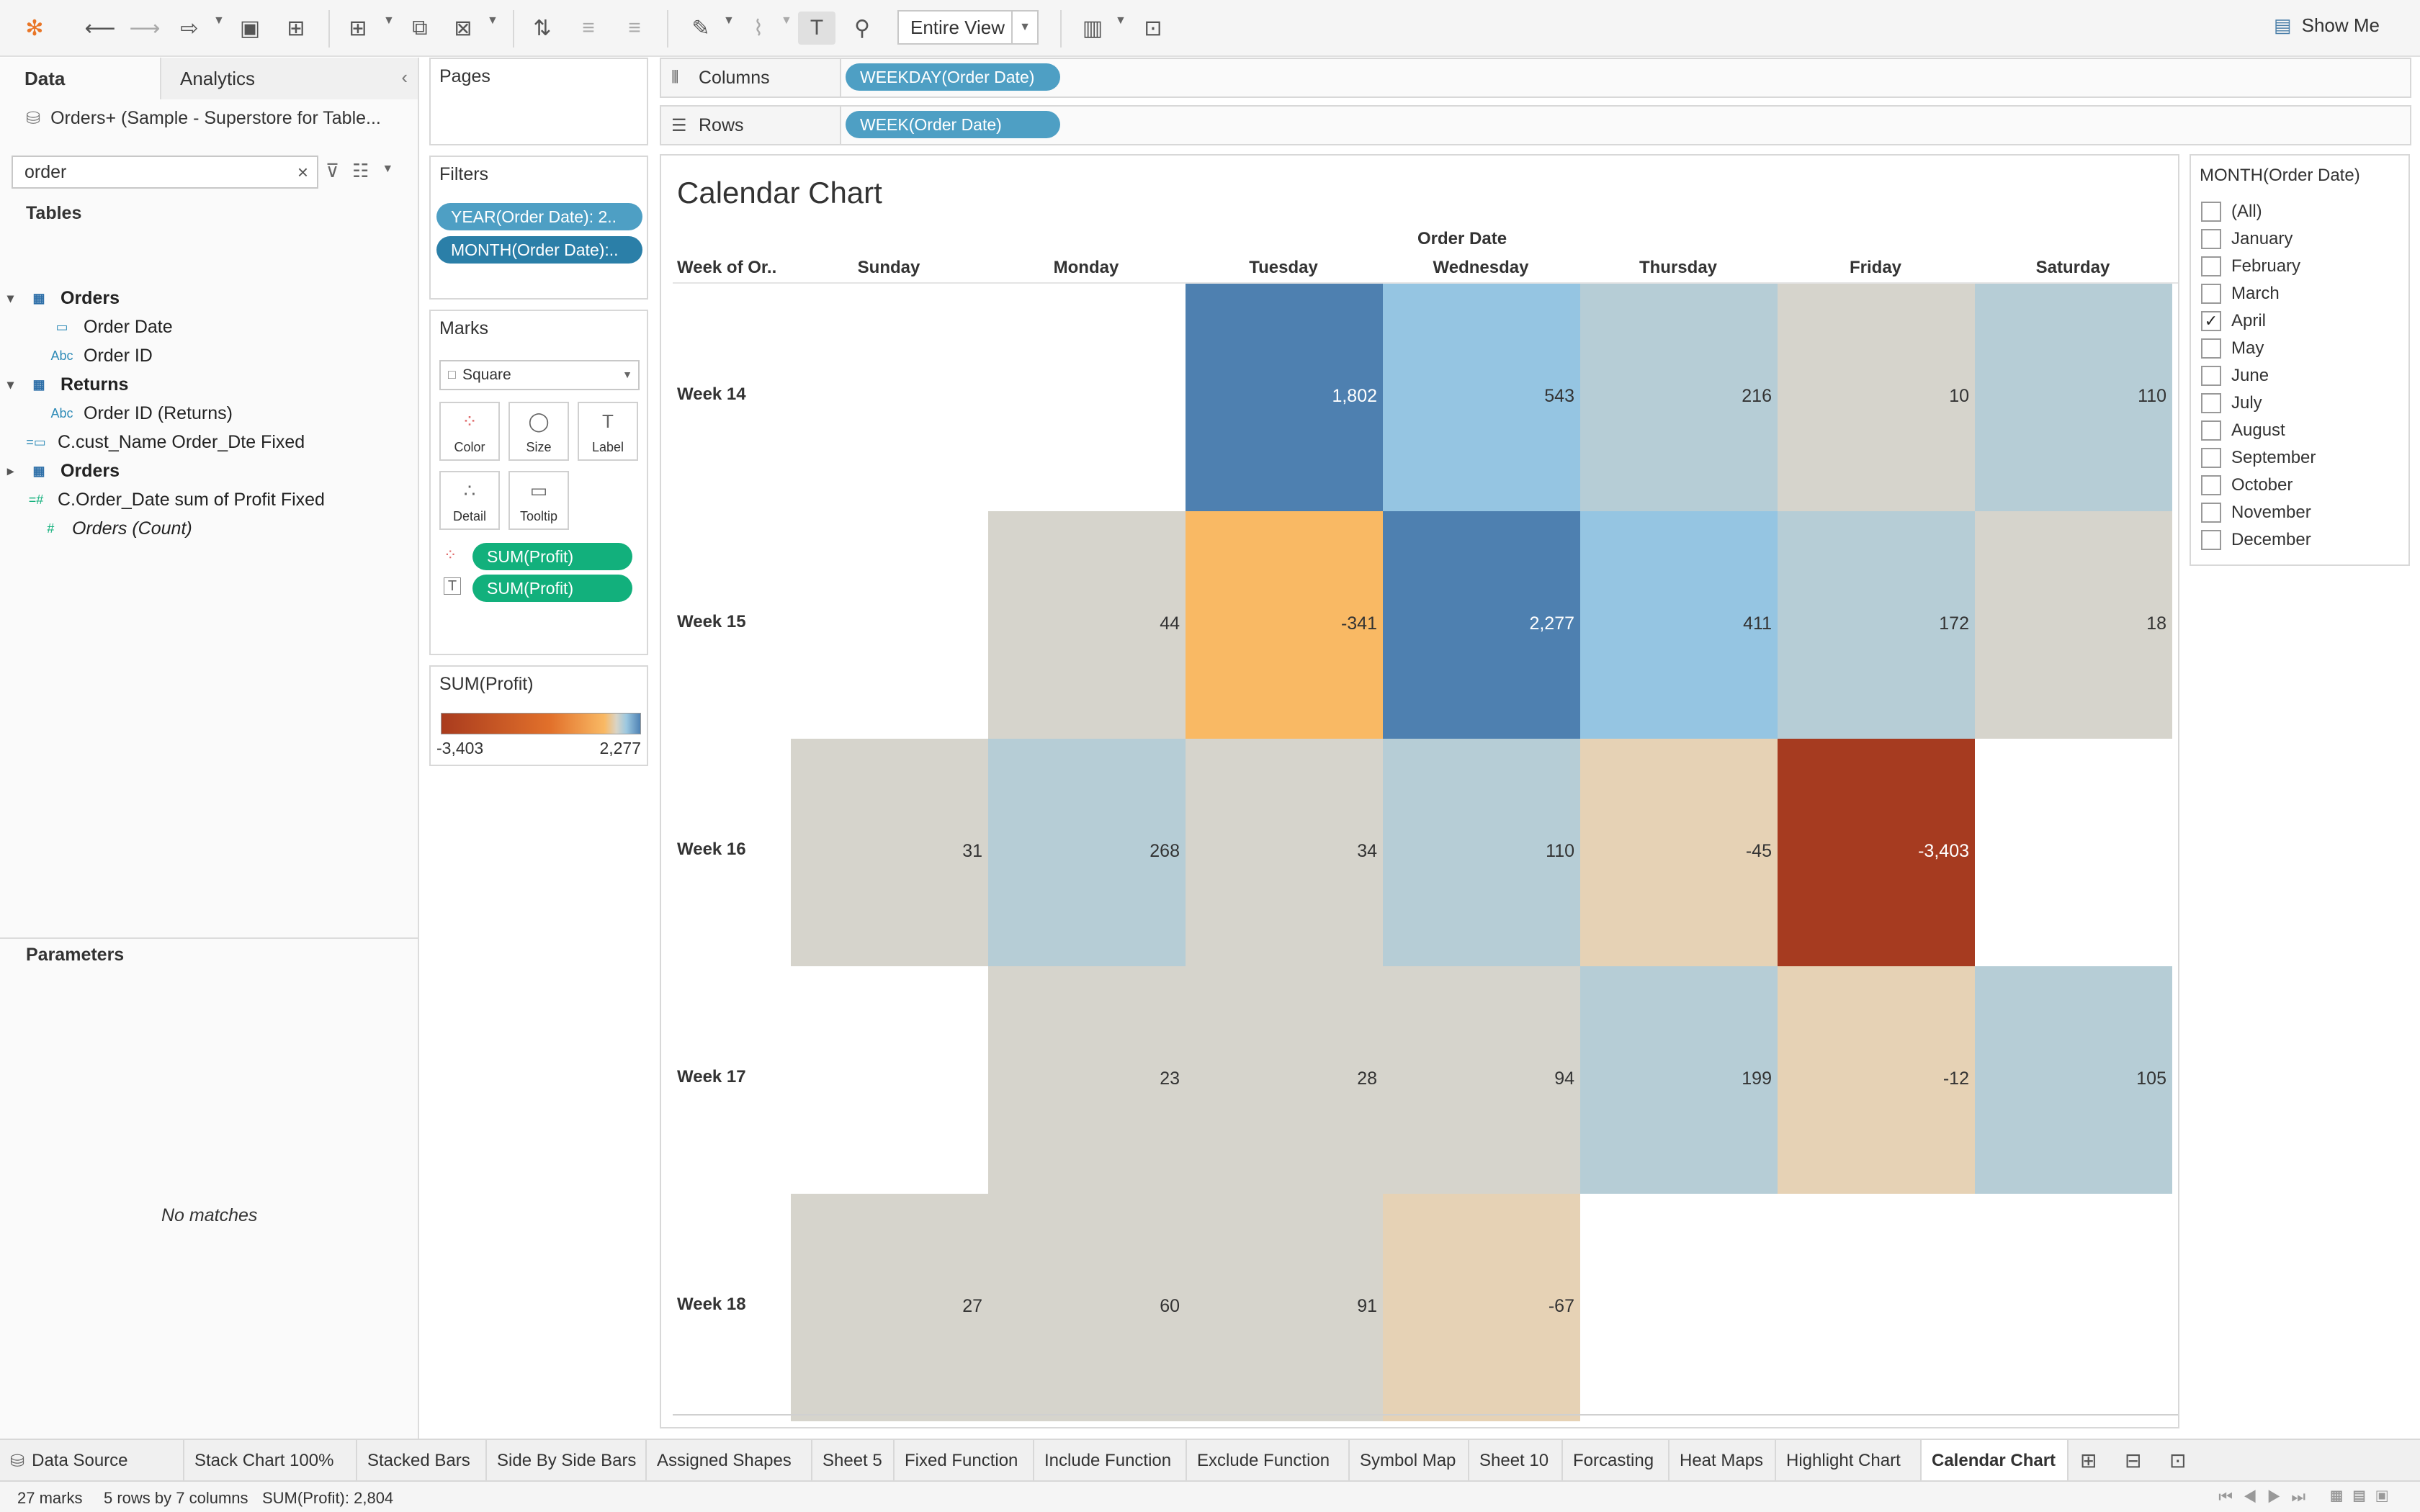  I want to click on calendar-cell: 60, so click(1087, 1307).